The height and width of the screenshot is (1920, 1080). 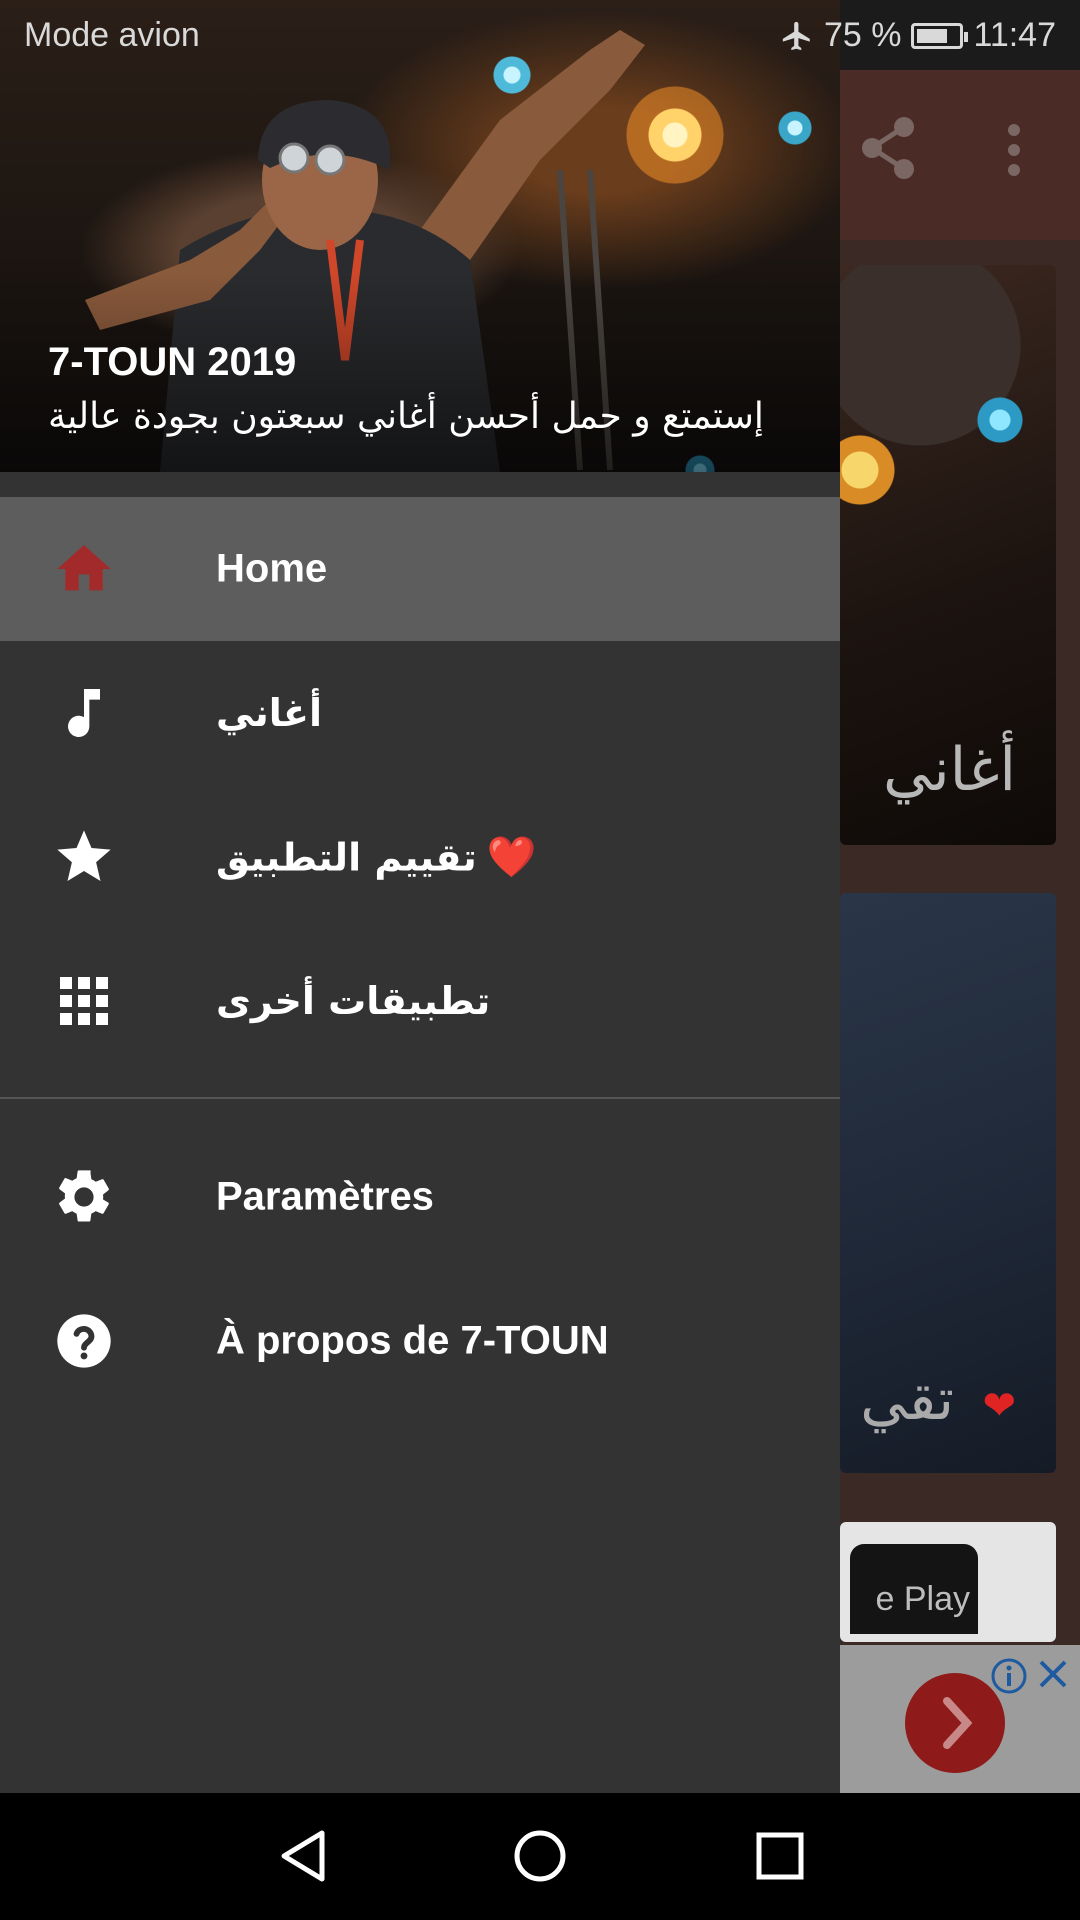 I want to click on airplane-icon, so click(x=796, y=35).